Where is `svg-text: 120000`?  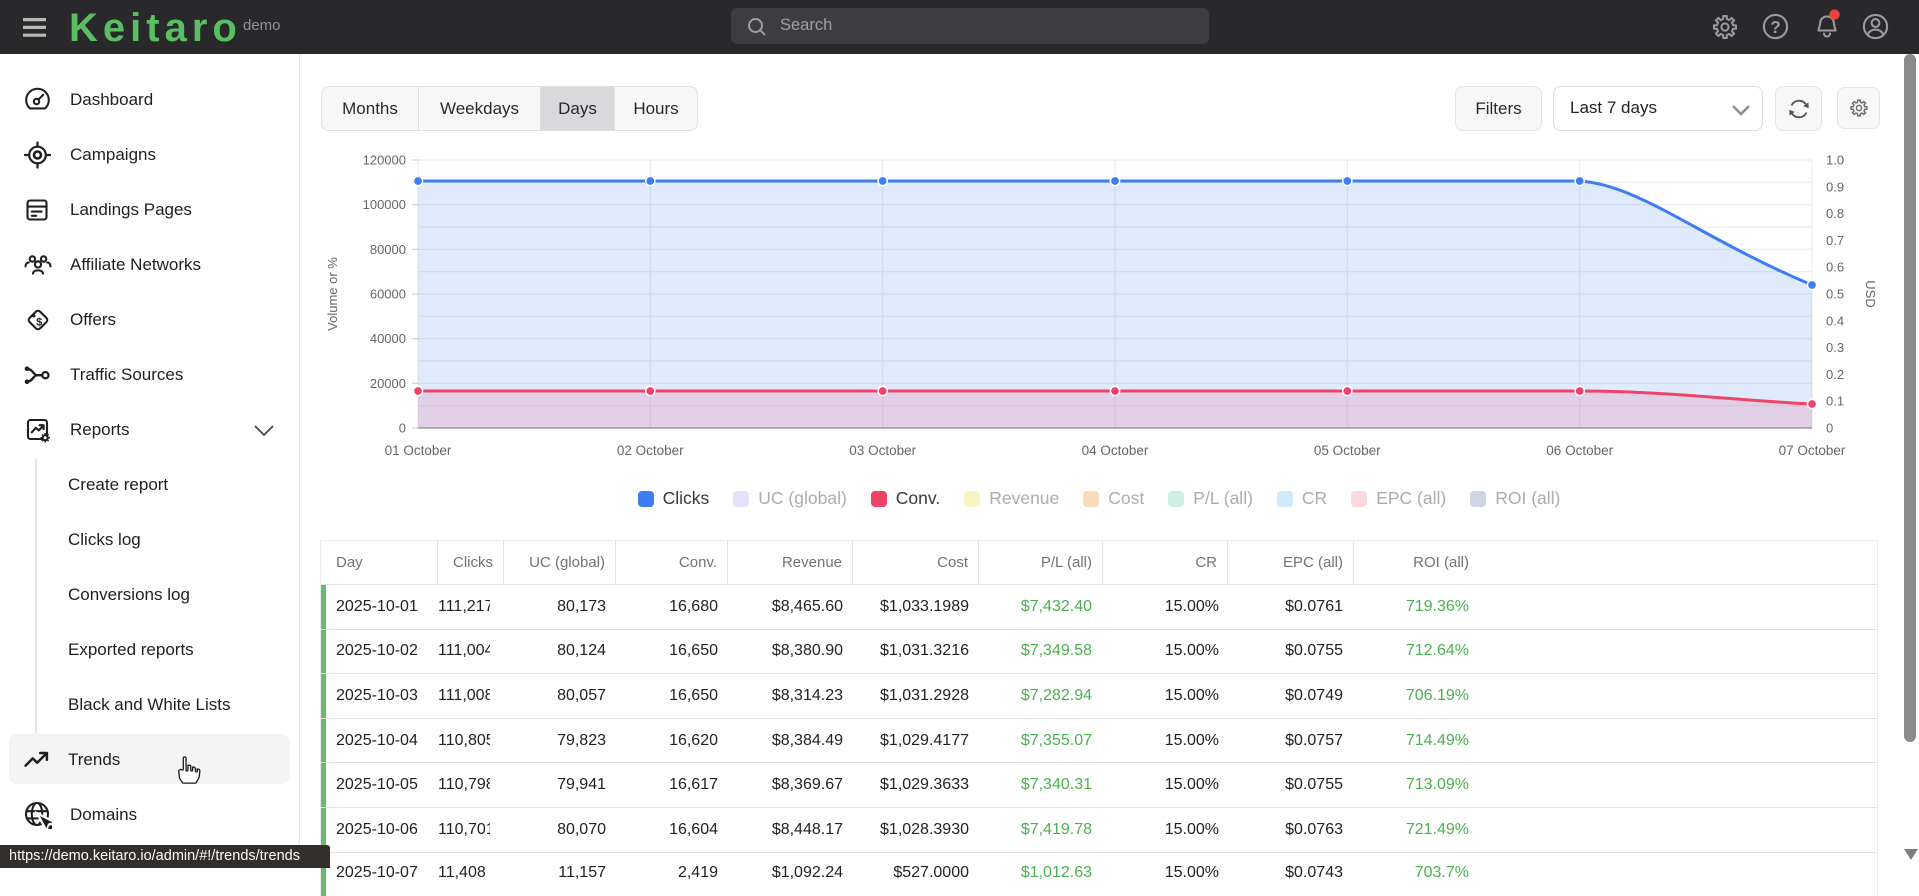 svg-text: 120000 is located at coordinates (384, 160).